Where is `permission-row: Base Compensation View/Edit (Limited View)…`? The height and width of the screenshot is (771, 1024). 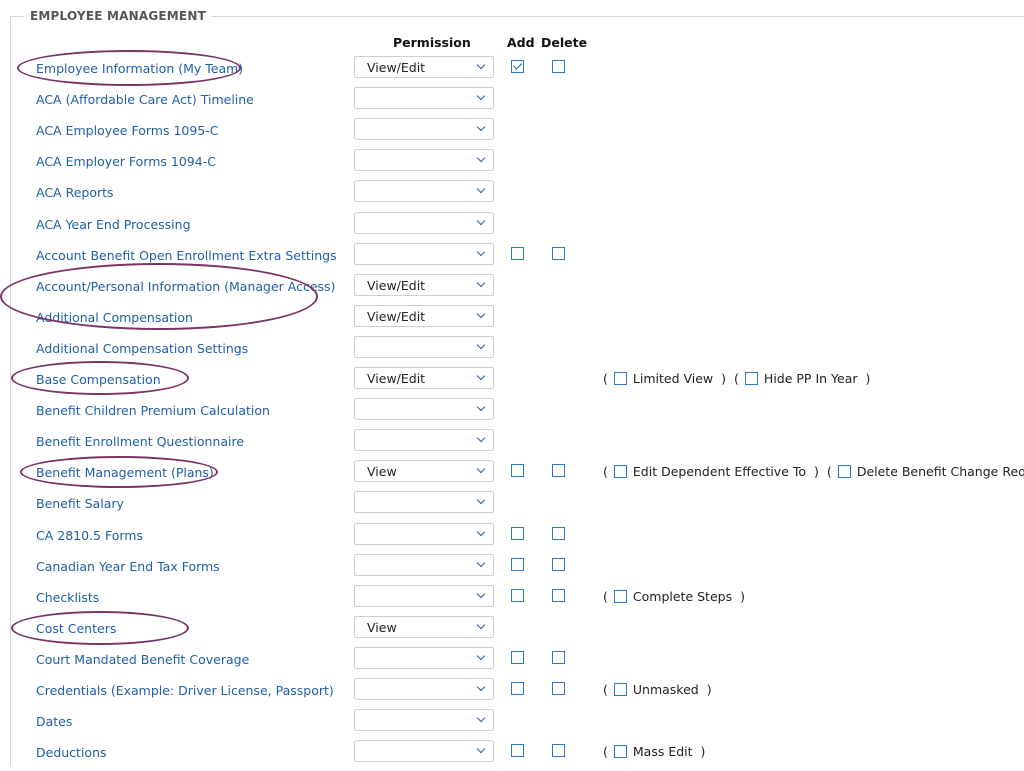
permission-row: Base Compensation View/Edit (Limited View)… is located at coordinates (512, 382).